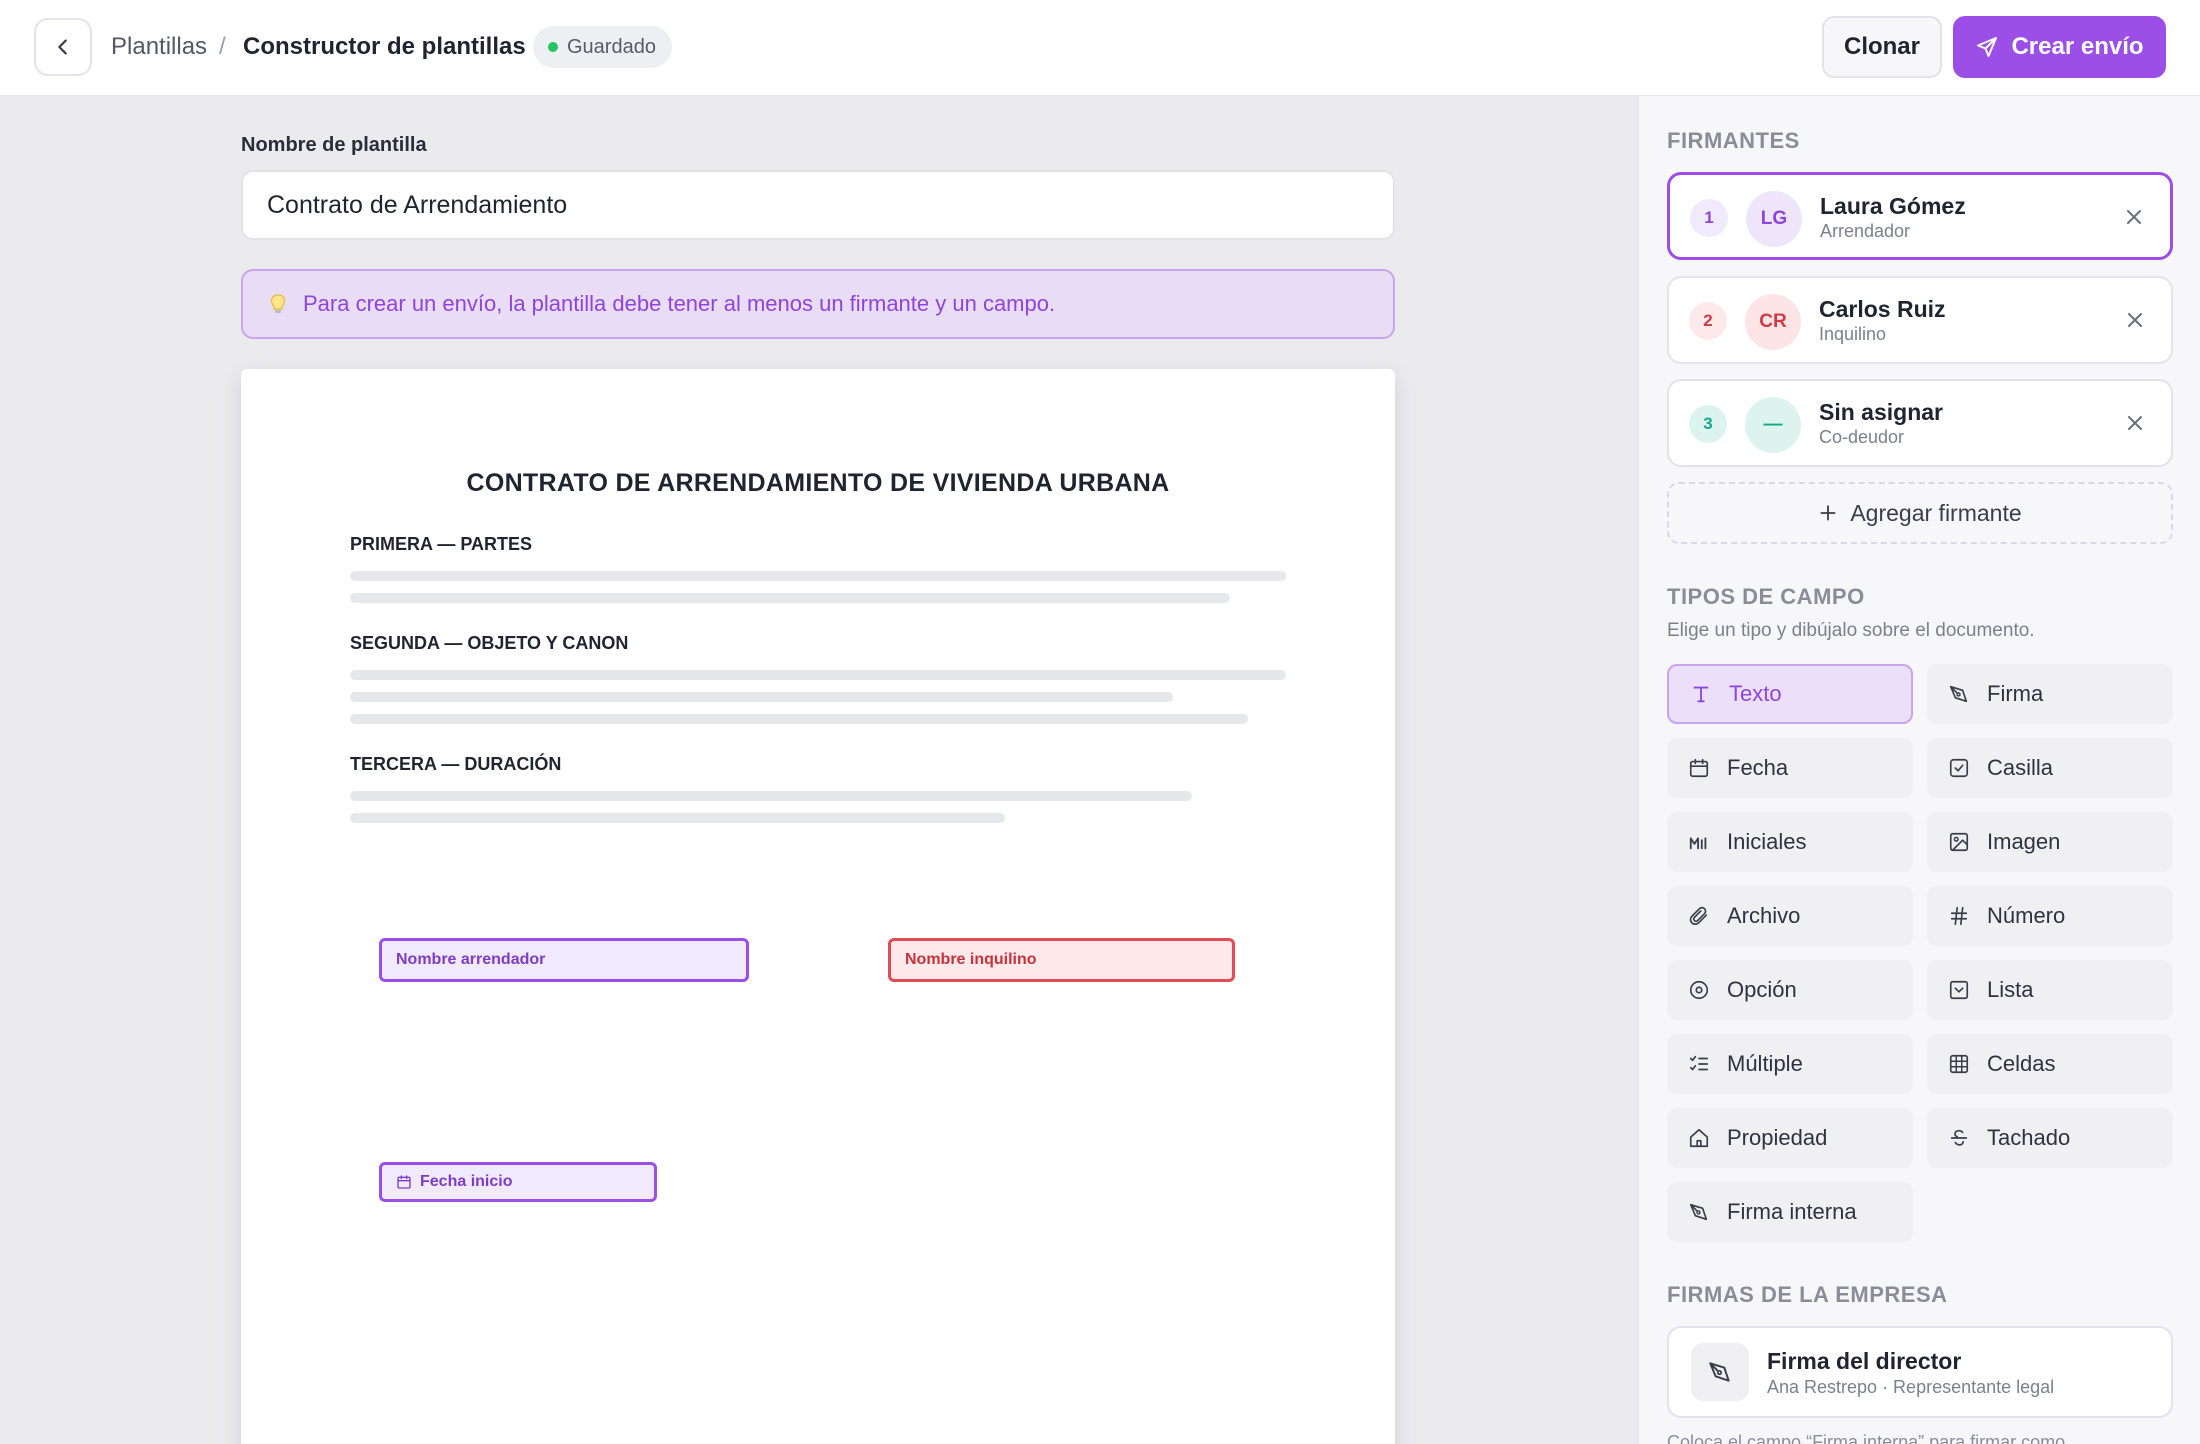 This screenshot has width=2200, height=1444. I want to click on field-type-tachado: Tachado, so click(2050, 1138).